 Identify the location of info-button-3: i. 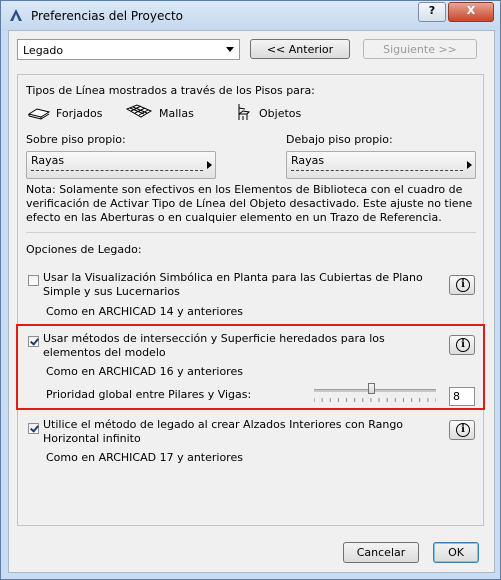
(462, 430).